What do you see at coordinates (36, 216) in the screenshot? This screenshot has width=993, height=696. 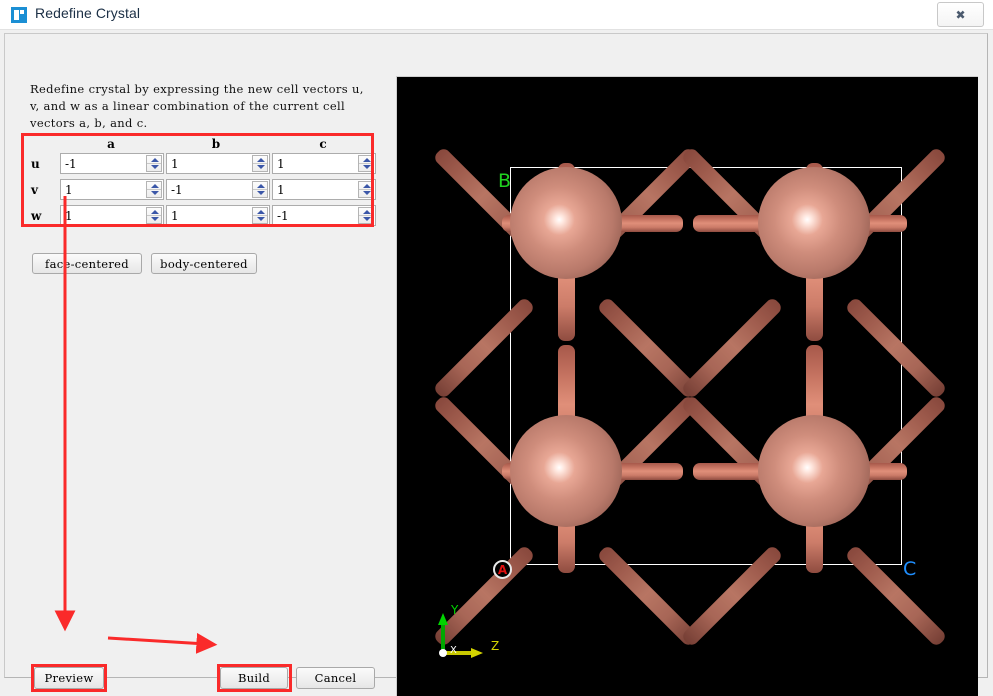 I see `row-label-w: w` at bounding box center [36, 216].